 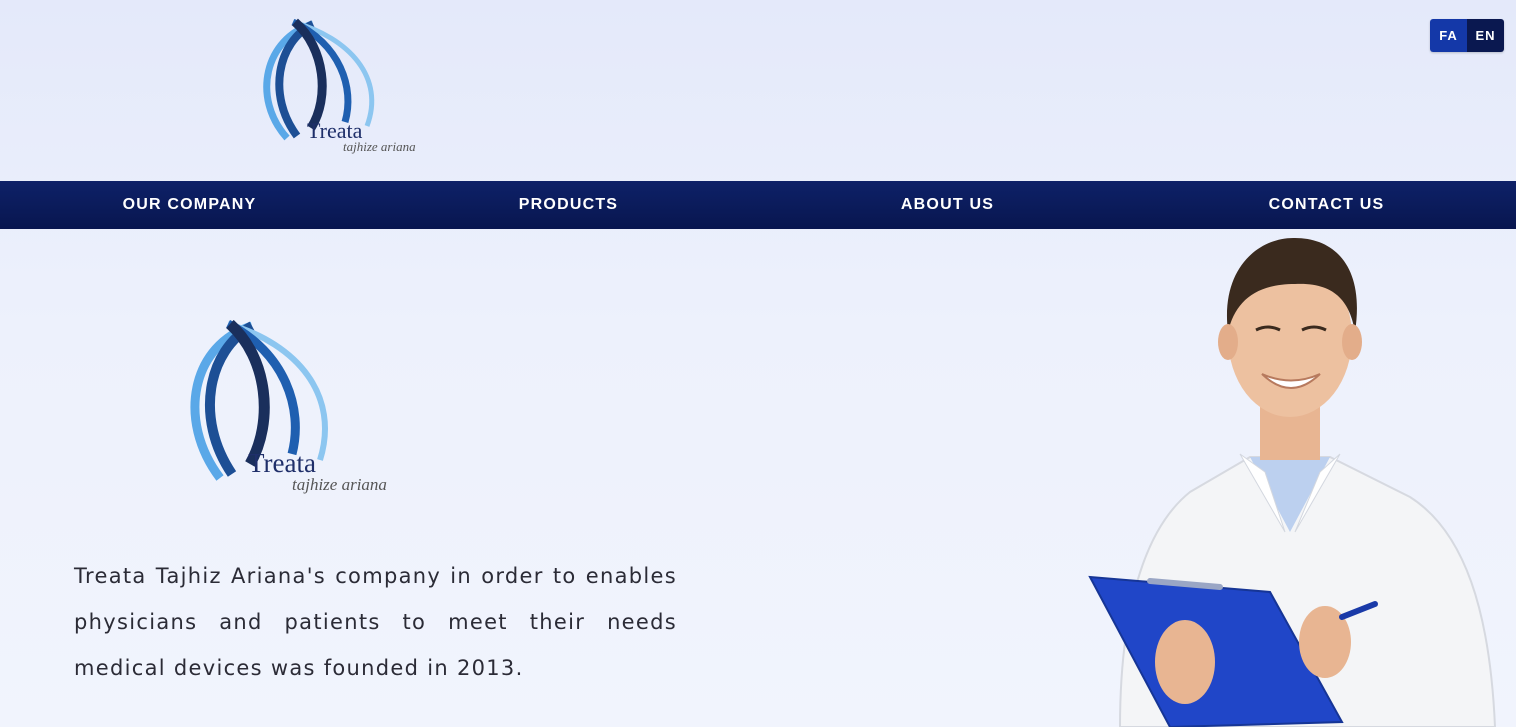 What do you see at coordinates (342, 88) in the screenshot?
I see `brand-logo: Treata tajhize ariana` at bounding box center [342, 88].